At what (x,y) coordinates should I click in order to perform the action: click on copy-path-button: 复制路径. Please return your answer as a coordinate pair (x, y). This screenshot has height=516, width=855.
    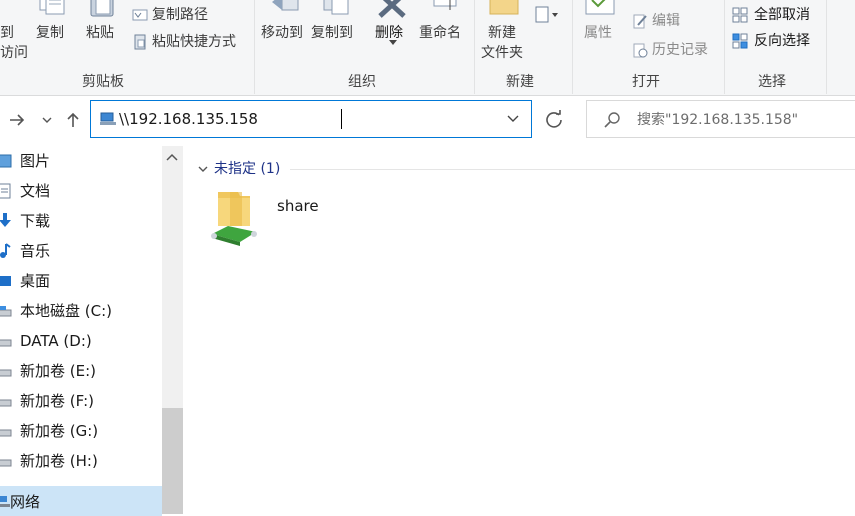
    Looking at the image, I should click on (185, 15).